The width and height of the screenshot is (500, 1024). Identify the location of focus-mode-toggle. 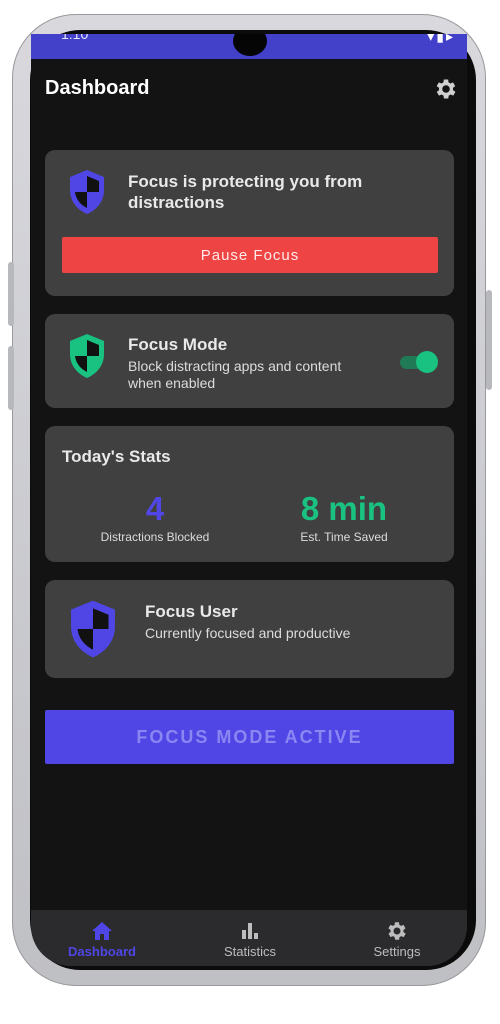
(419, 362).